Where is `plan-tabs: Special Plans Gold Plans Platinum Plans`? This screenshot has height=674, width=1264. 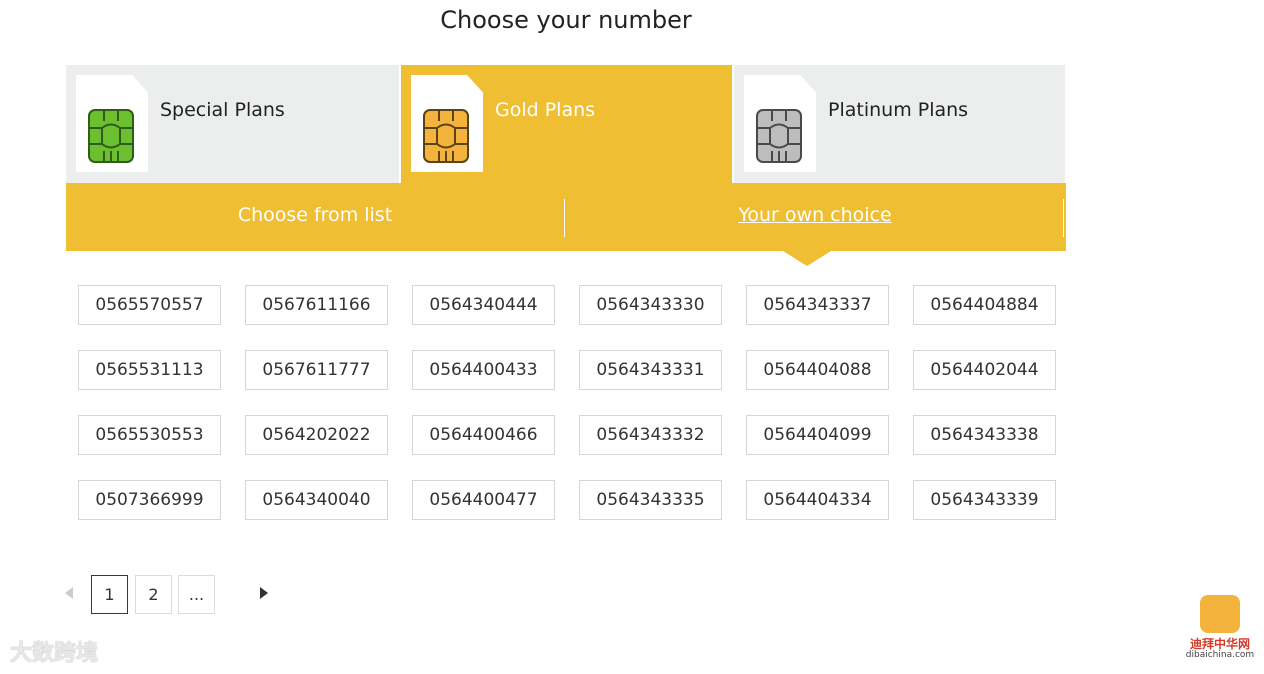
plan-tabs: Special Plans Gold Plans Platinum Plans is located at coordinates (566, 124).